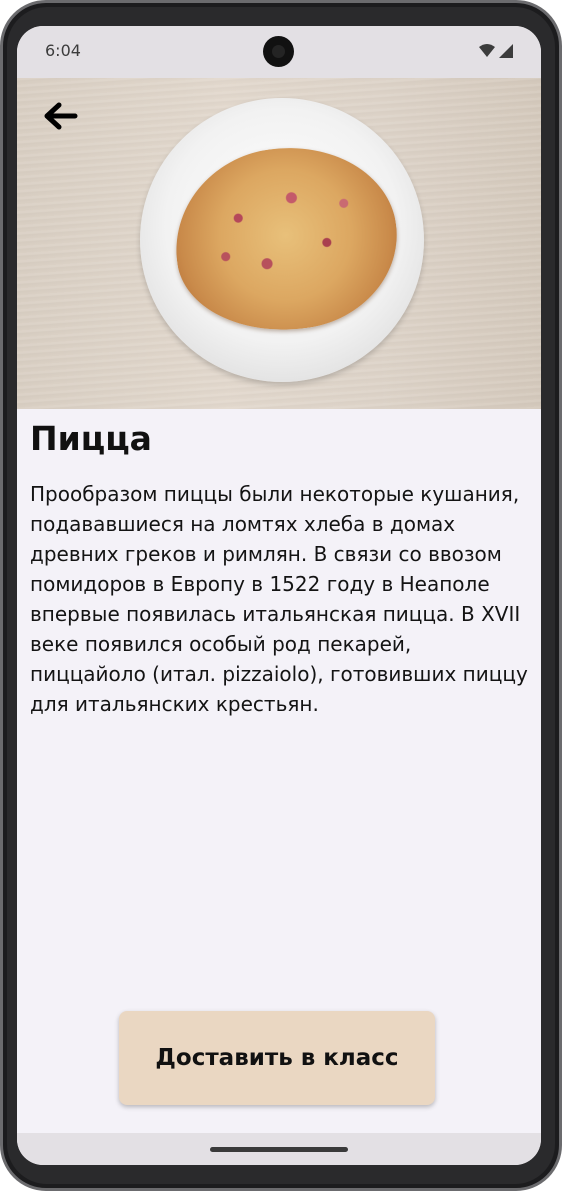 Image resolution: width=562 pixels, height=1191 pixels. I want to click on arrow-left-icon, so click(61, 116).